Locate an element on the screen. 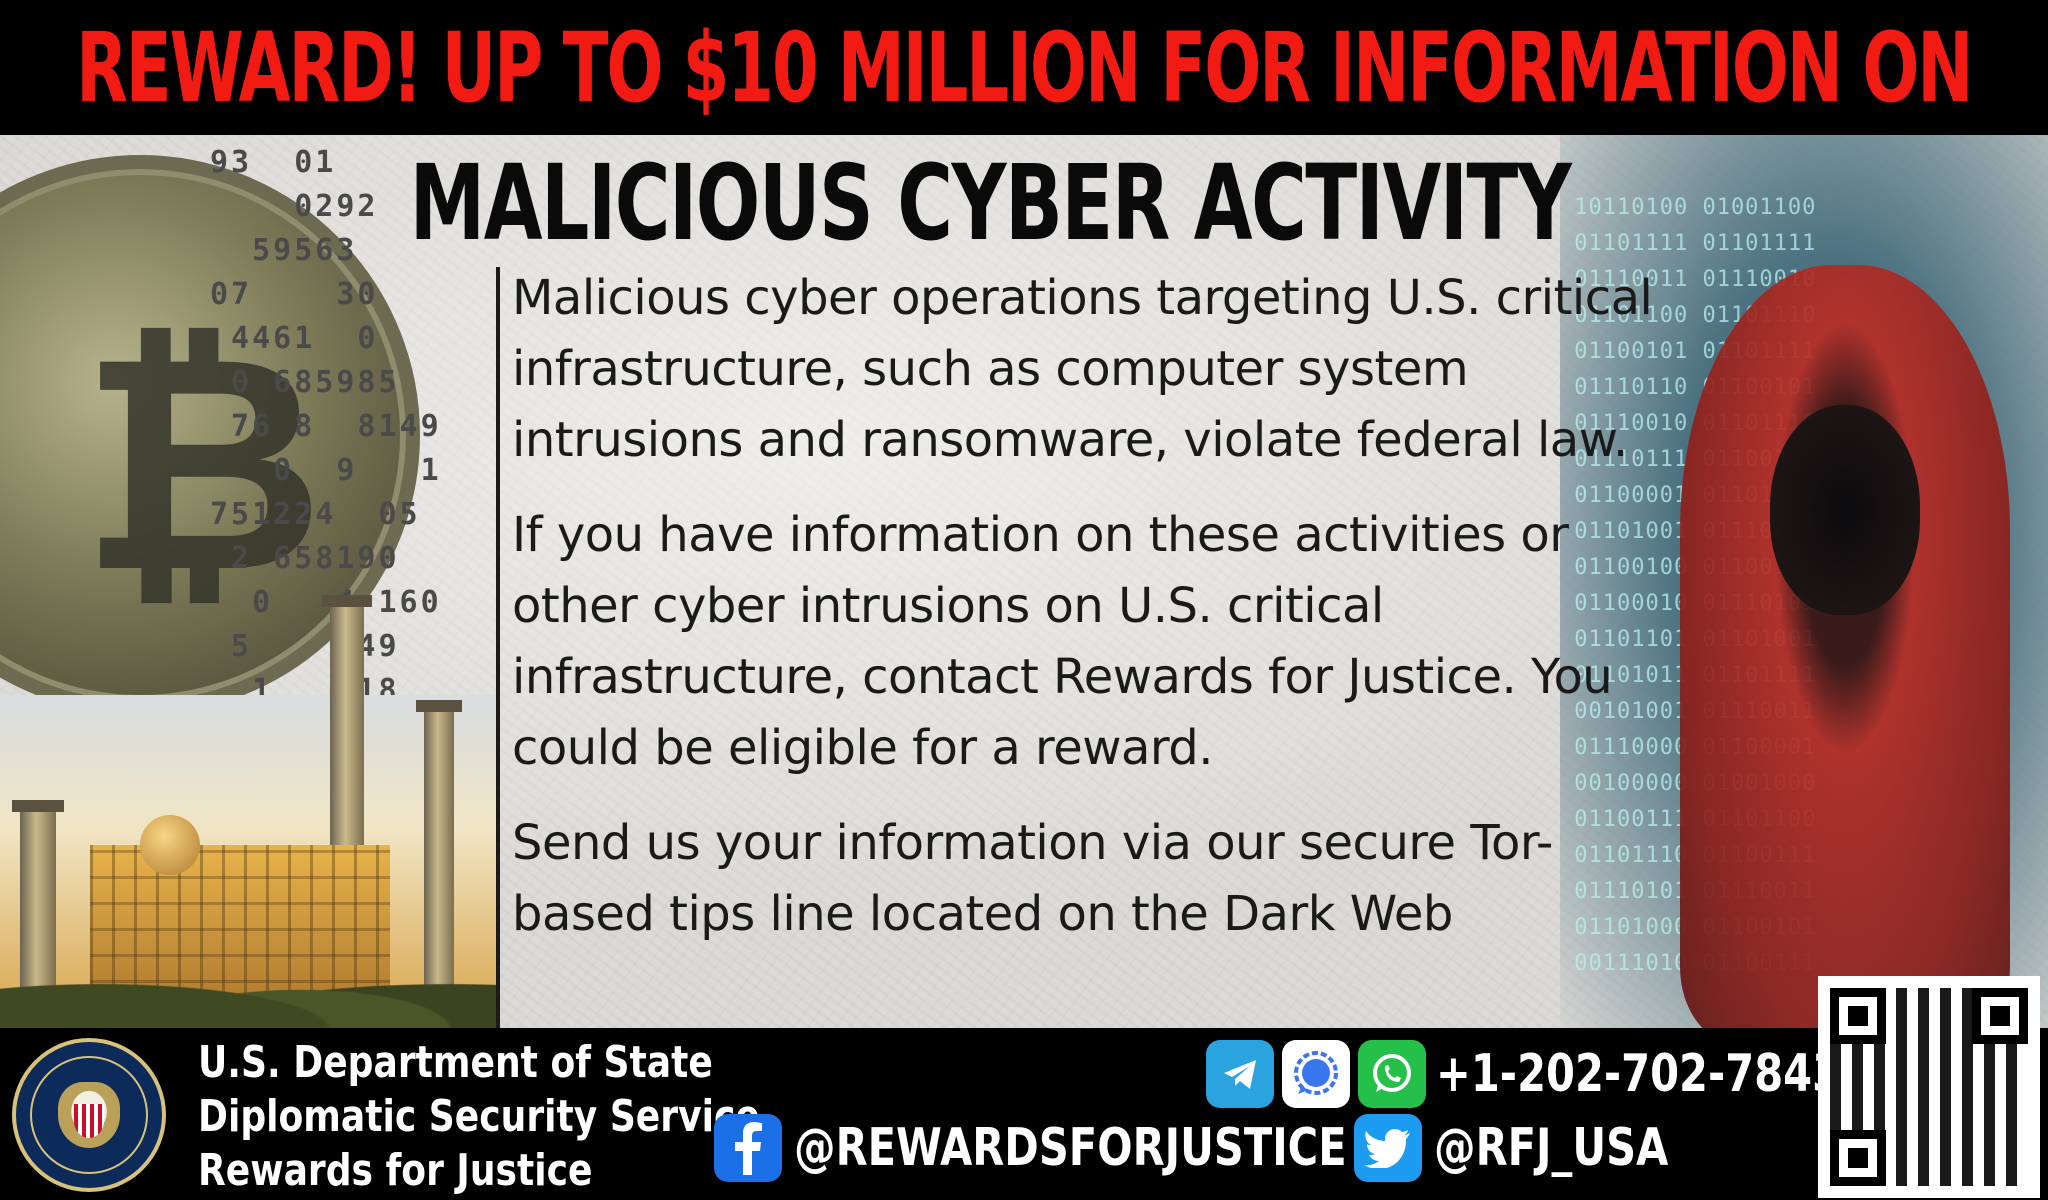  subheadline: MALICIOUS CYBER ACTIVITY is located at coordinates (990, 203).